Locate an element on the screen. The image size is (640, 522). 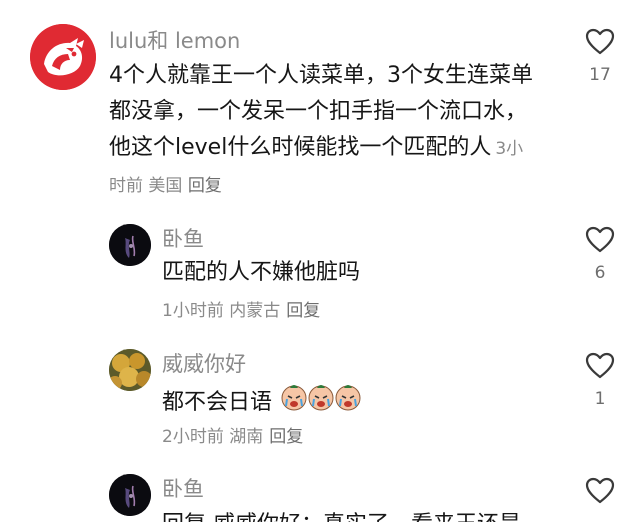
crying-emoji-icon is located at coordinates (321, 403).